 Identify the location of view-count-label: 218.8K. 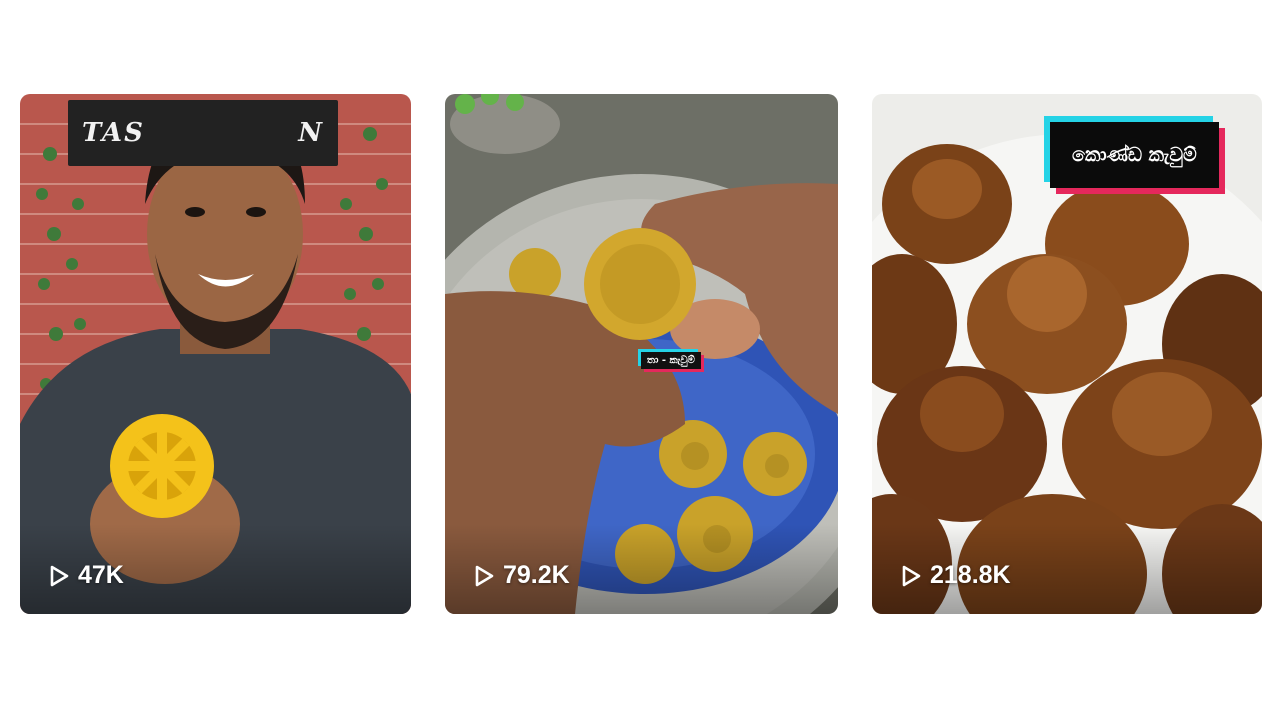
(970, 575).